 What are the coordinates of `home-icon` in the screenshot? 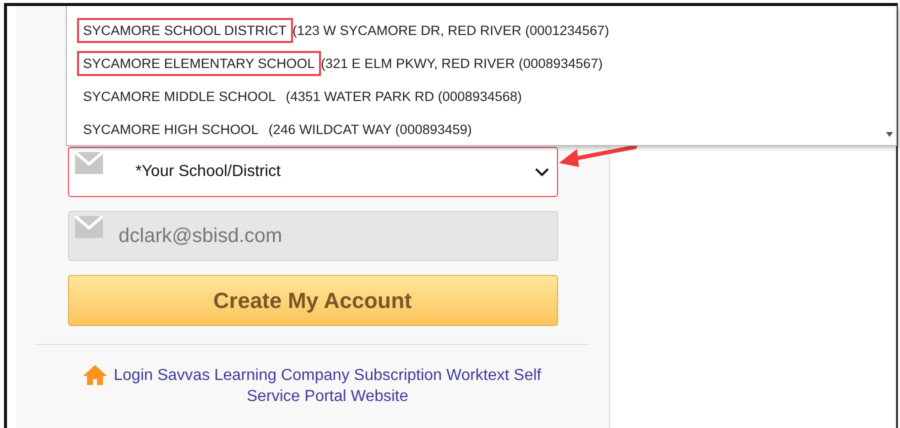 It's located at (94, 375).